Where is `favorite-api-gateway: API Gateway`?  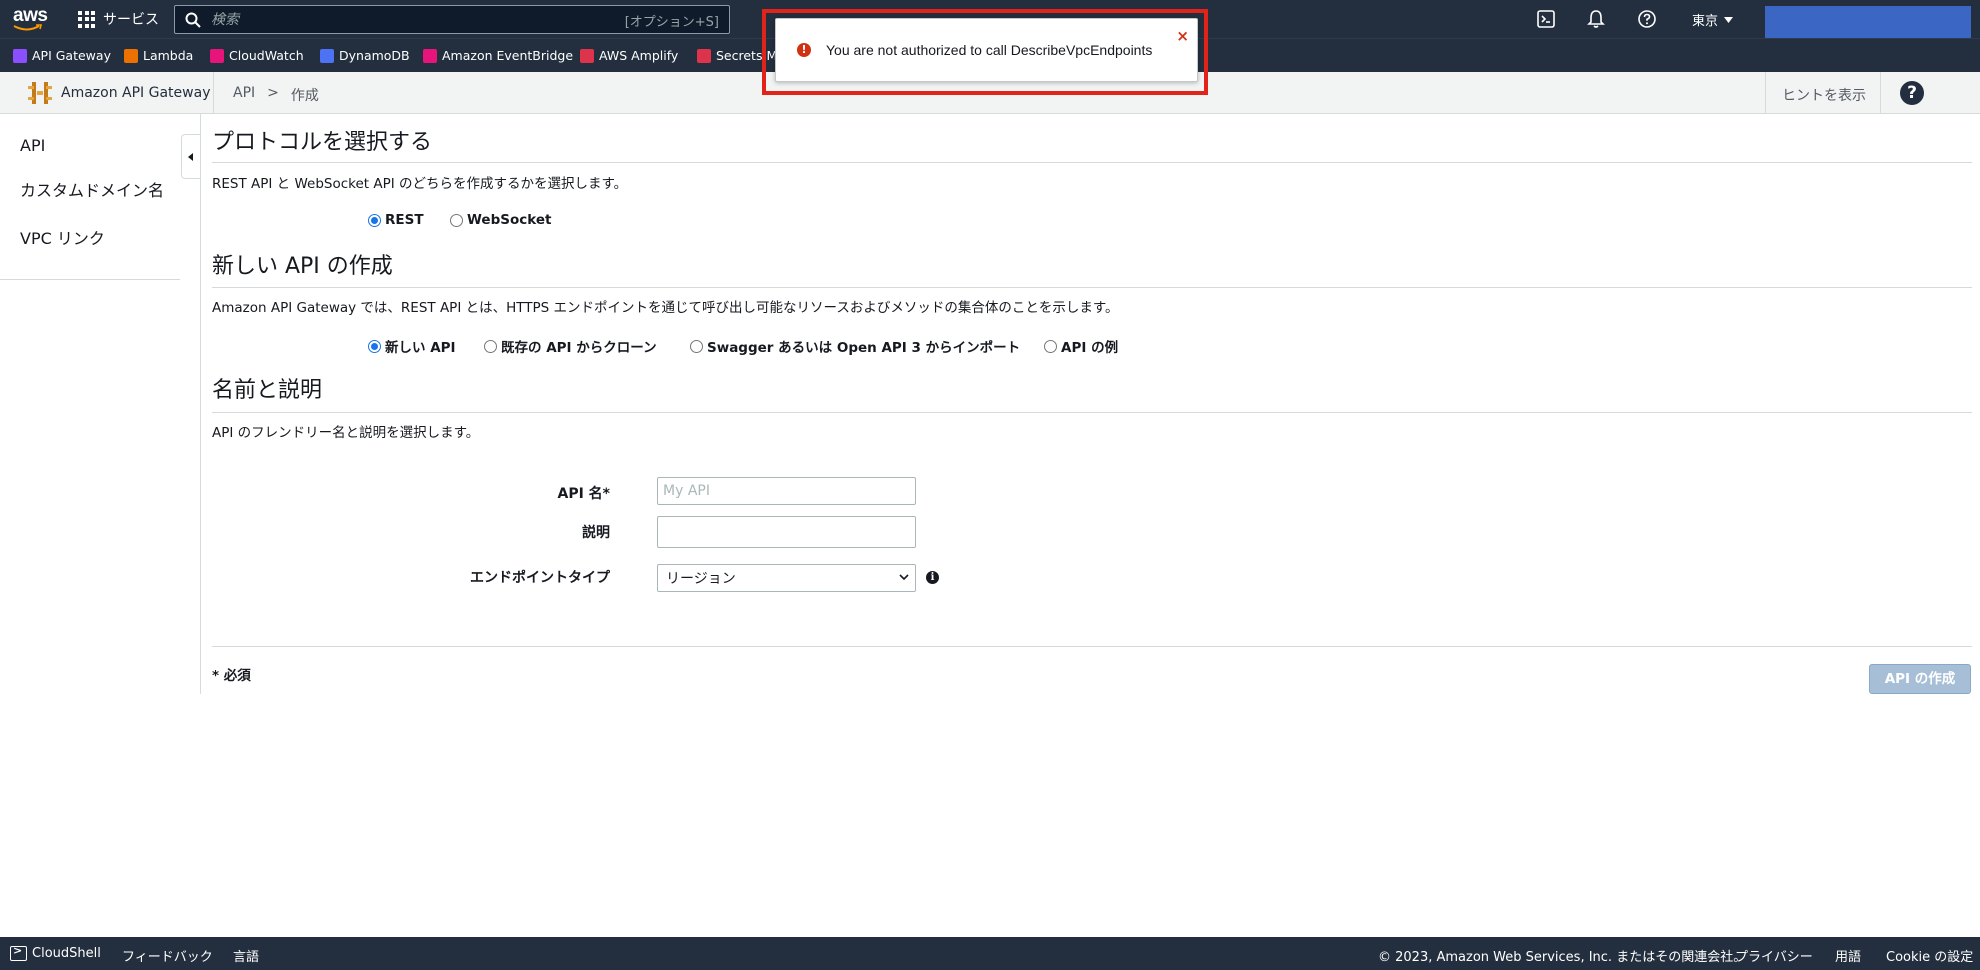 favorite-api-gateway: API Gateway is located at coordinates (62, 55).